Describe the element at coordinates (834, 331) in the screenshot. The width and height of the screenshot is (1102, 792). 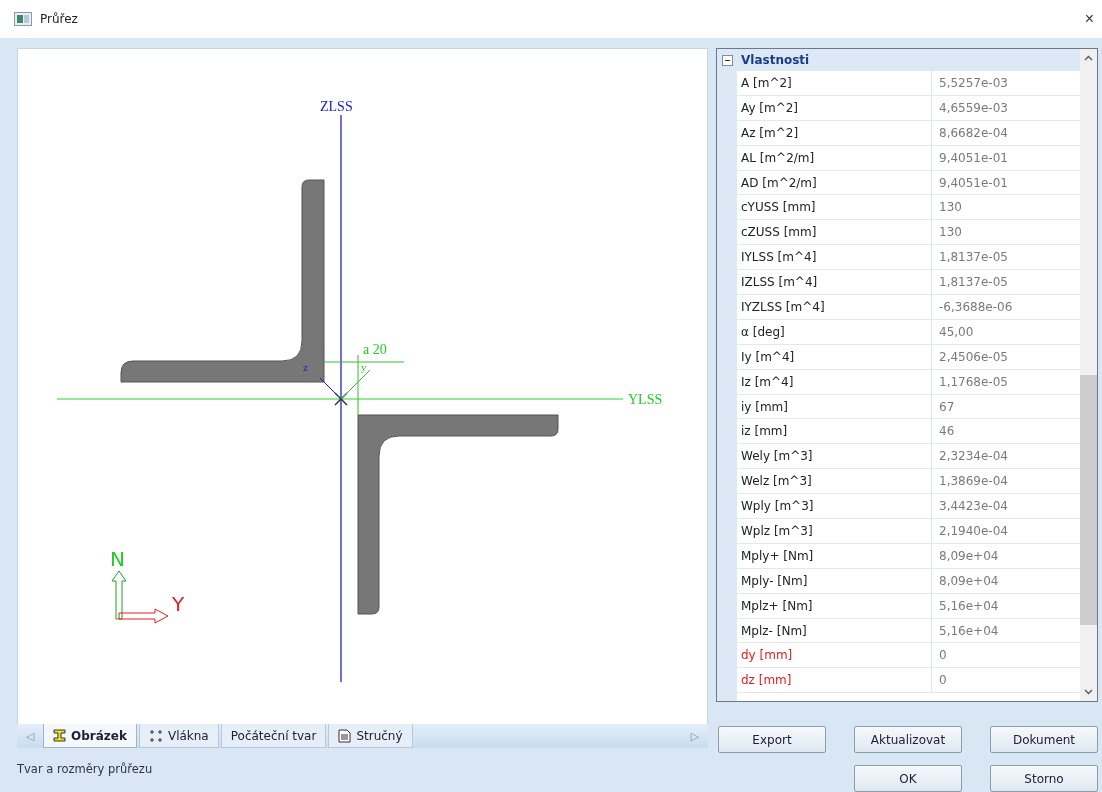
I see `property-name: α [deg]` at that location.